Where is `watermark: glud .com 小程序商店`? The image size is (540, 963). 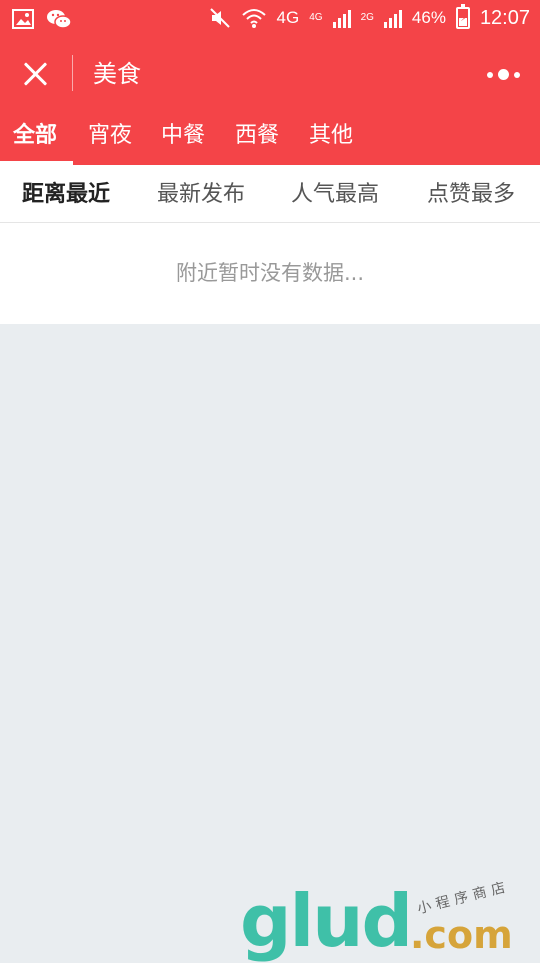 watermark: glud .com 小程序商店 is located at coordinates (390, 921).